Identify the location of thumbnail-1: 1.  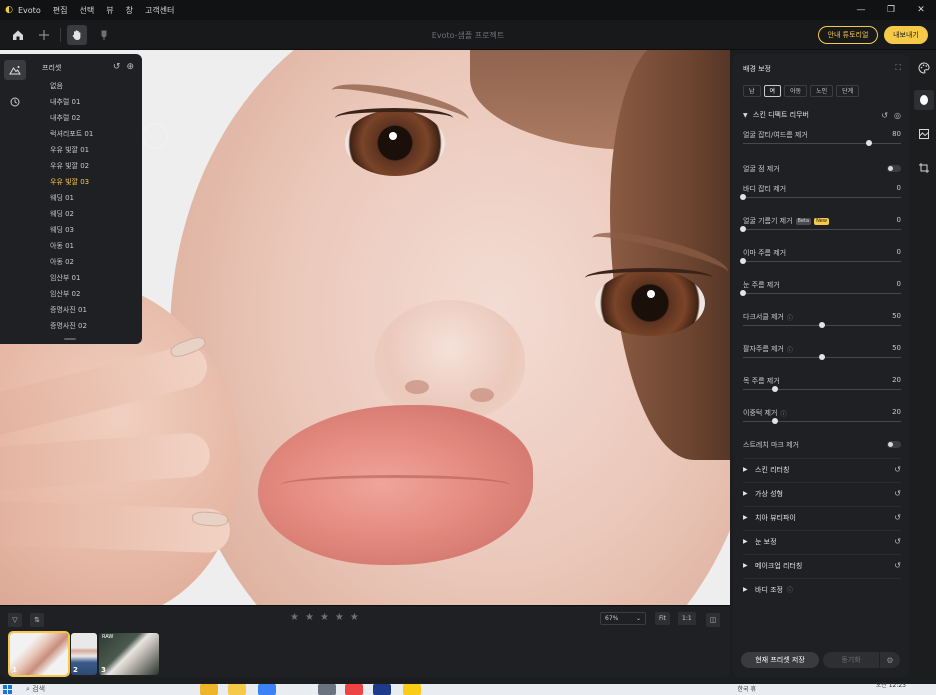
(39, 654).